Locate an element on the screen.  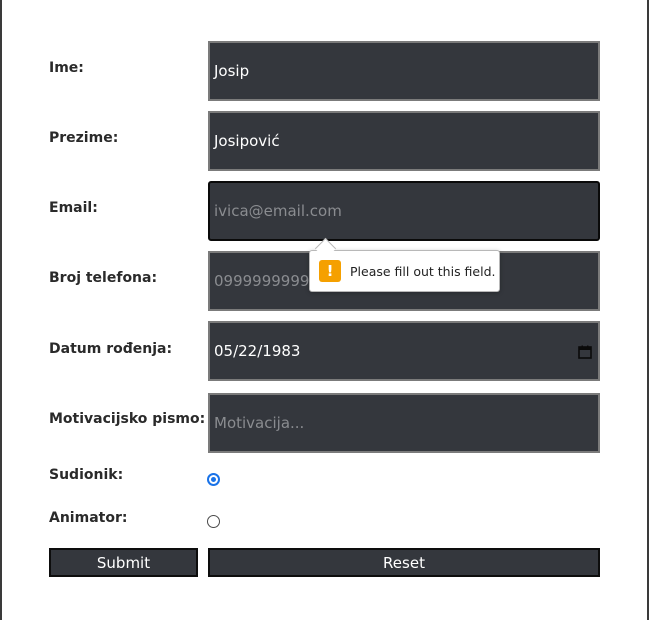
calendar-icon is located at coordinates (585, 352).